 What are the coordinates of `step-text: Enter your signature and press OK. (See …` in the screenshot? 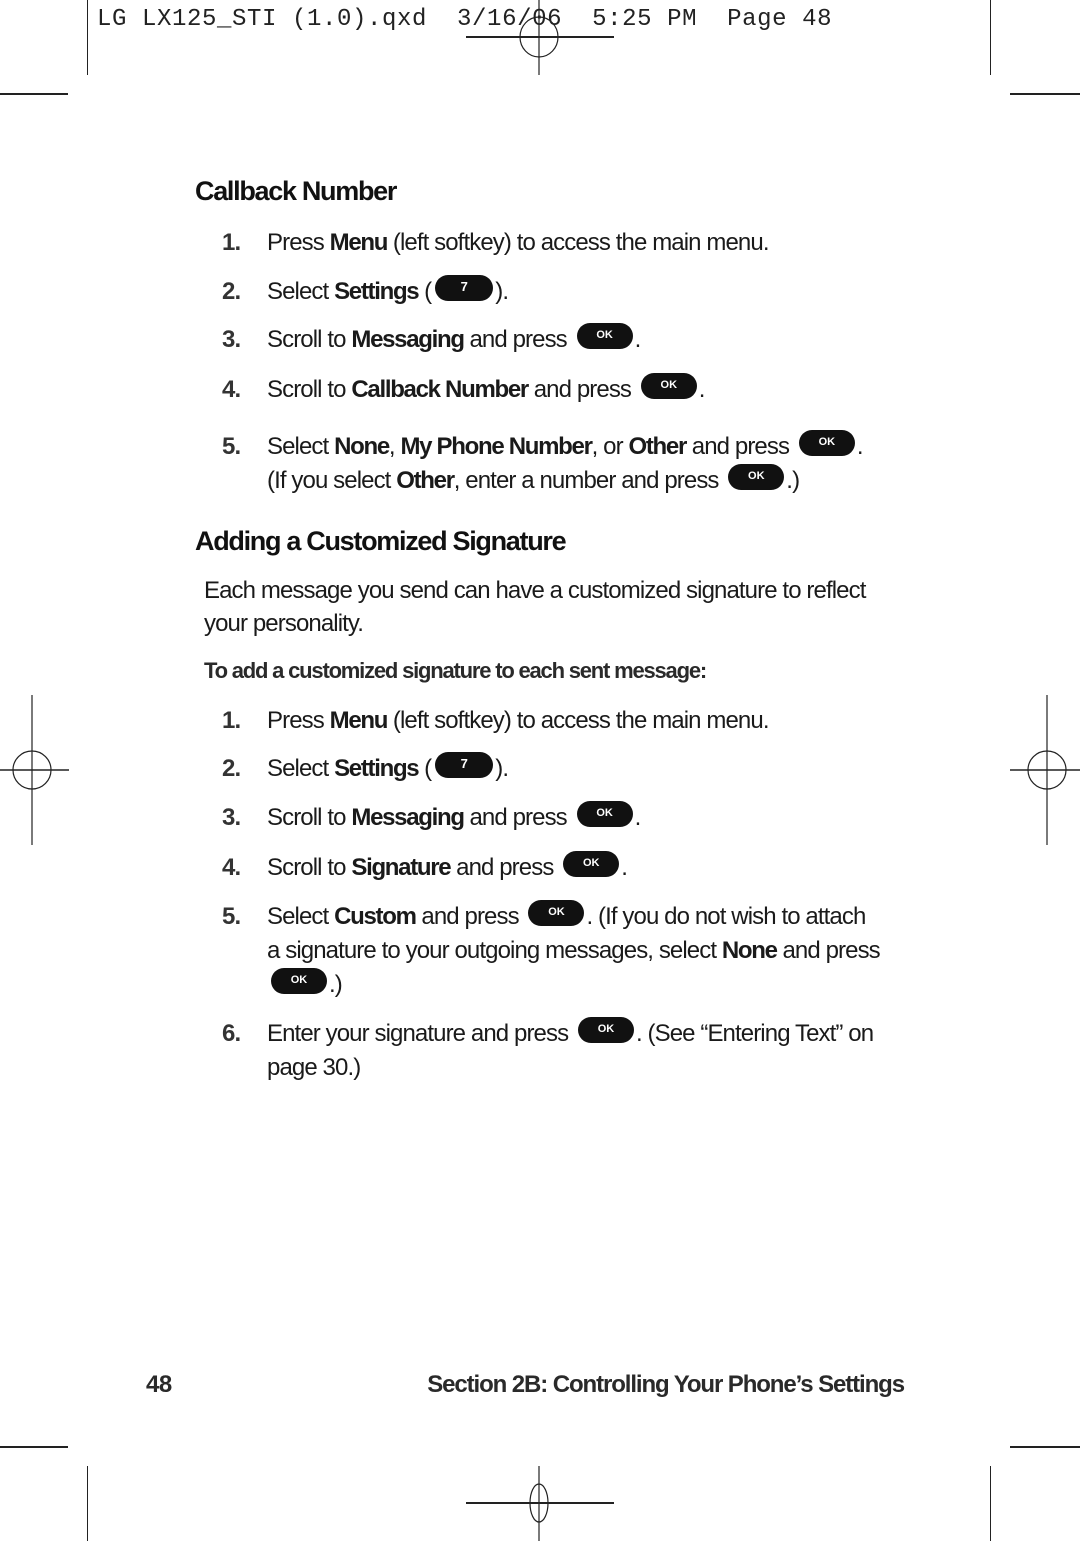 It's located at (574, 1050).